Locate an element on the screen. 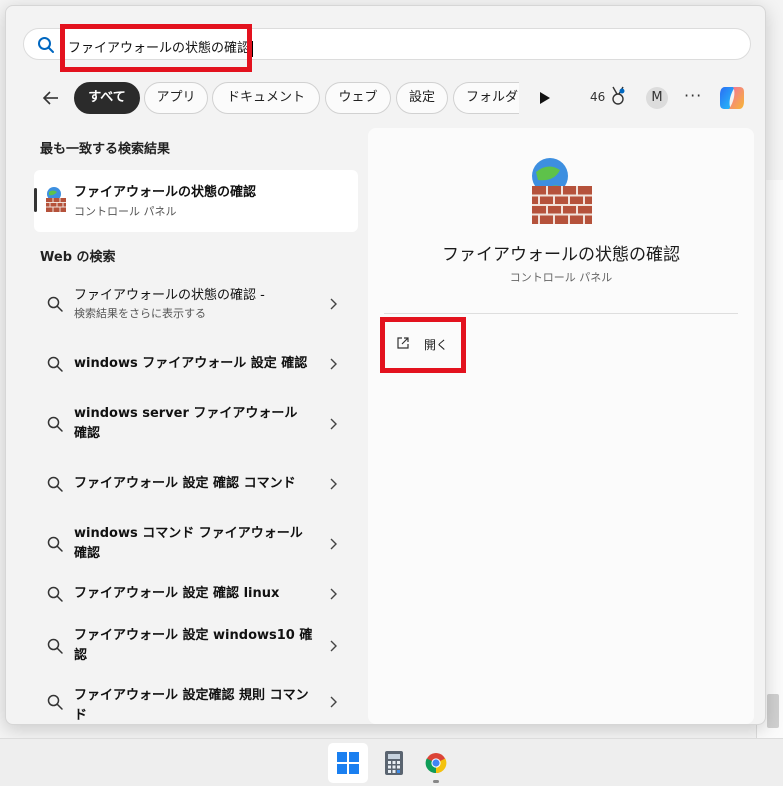 This screenshot has height=786, width=783. chrome-icon is located at coordinates (436, 763).